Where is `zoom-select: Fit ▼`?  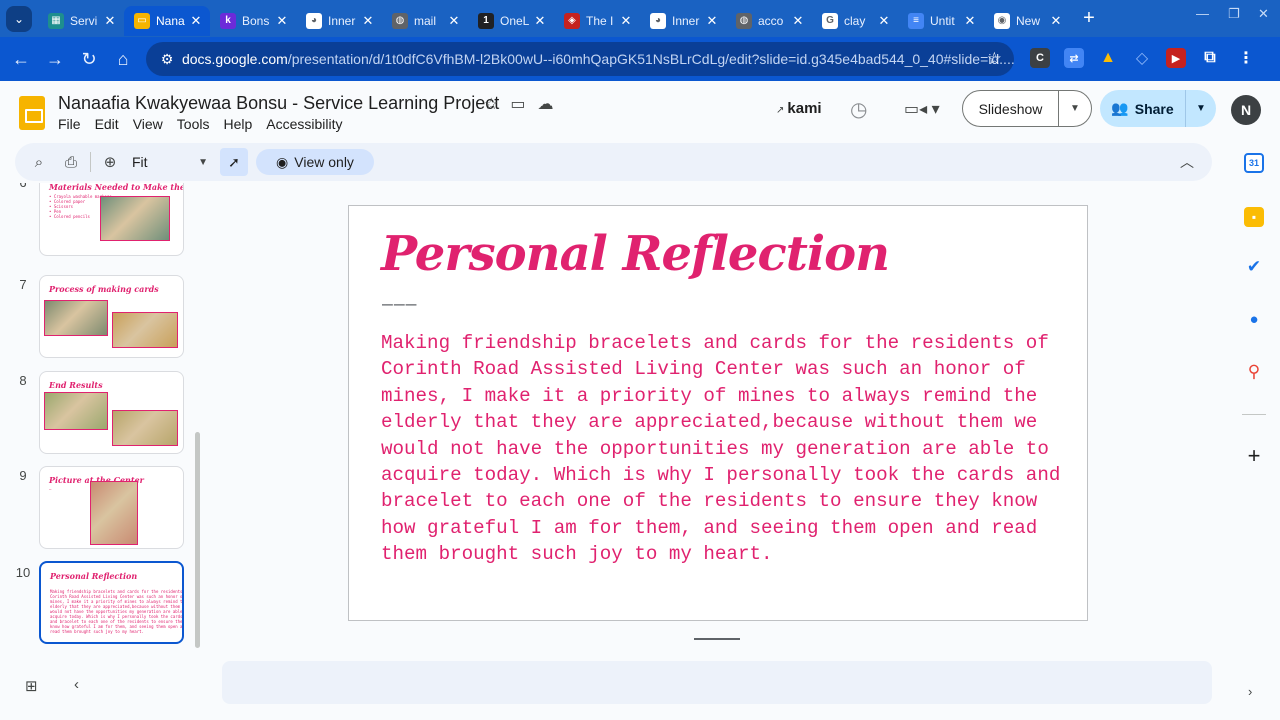 zoom-select: Fit ▼ is located at coordinates (171, 162).